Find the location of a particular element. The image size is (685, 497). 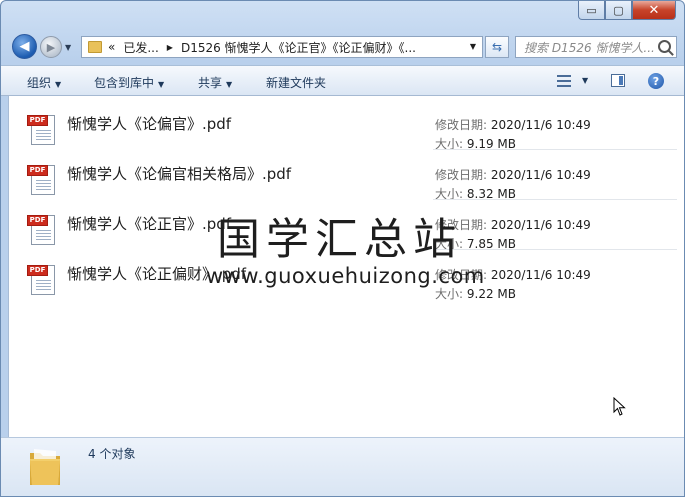

refresh-icon: ⇆ is located at coordinates (497, 47).